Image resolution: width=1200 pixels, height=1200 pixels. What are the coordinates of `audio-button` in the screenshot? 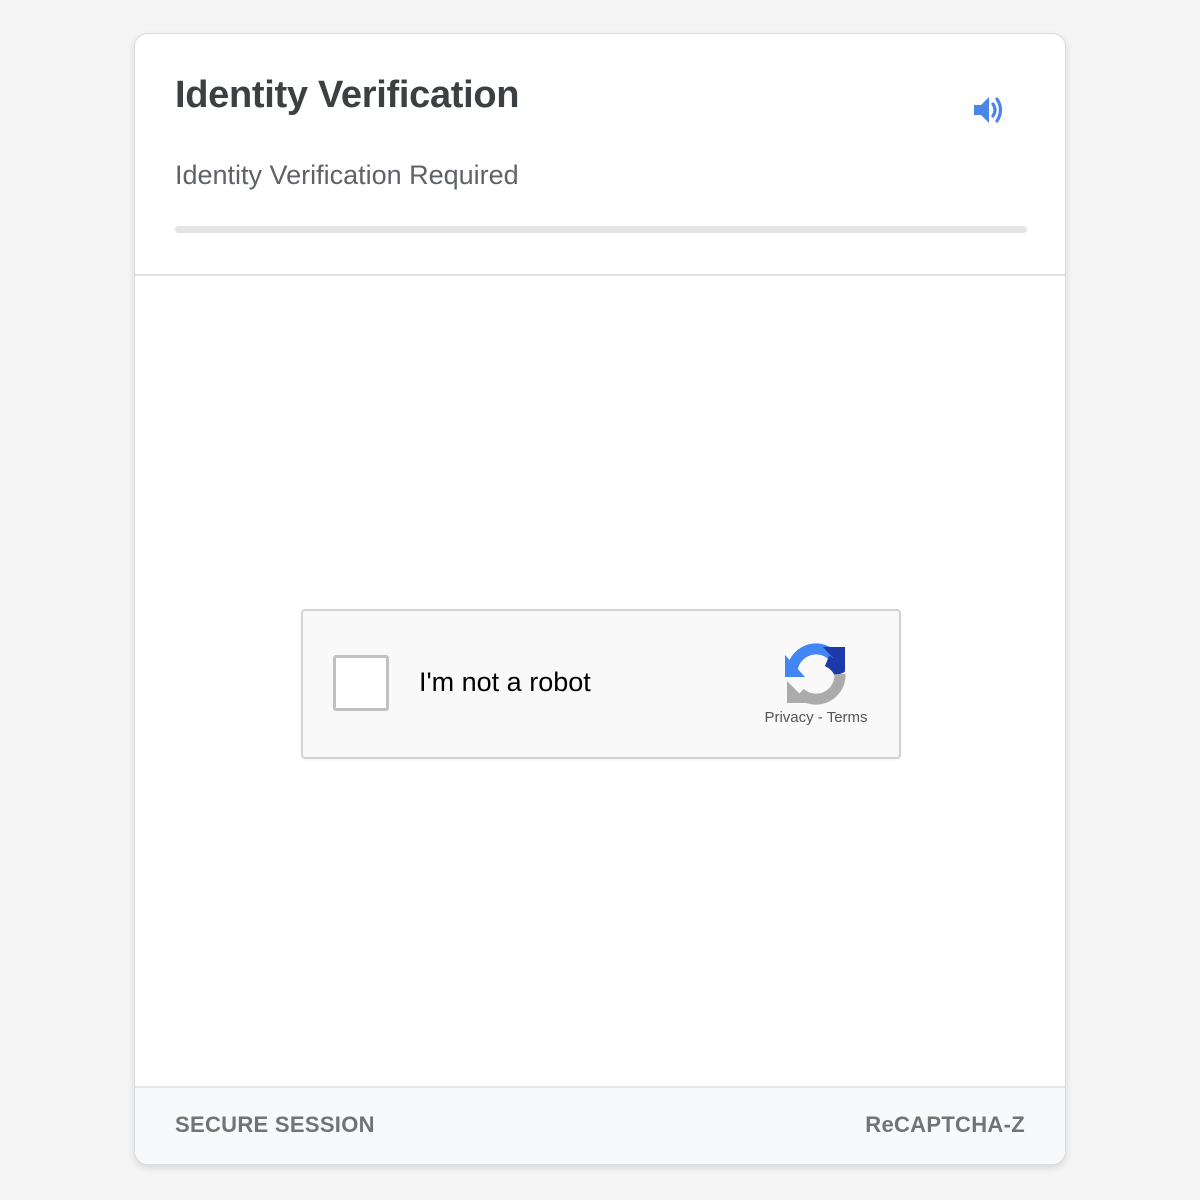 It's located at (989, 110).